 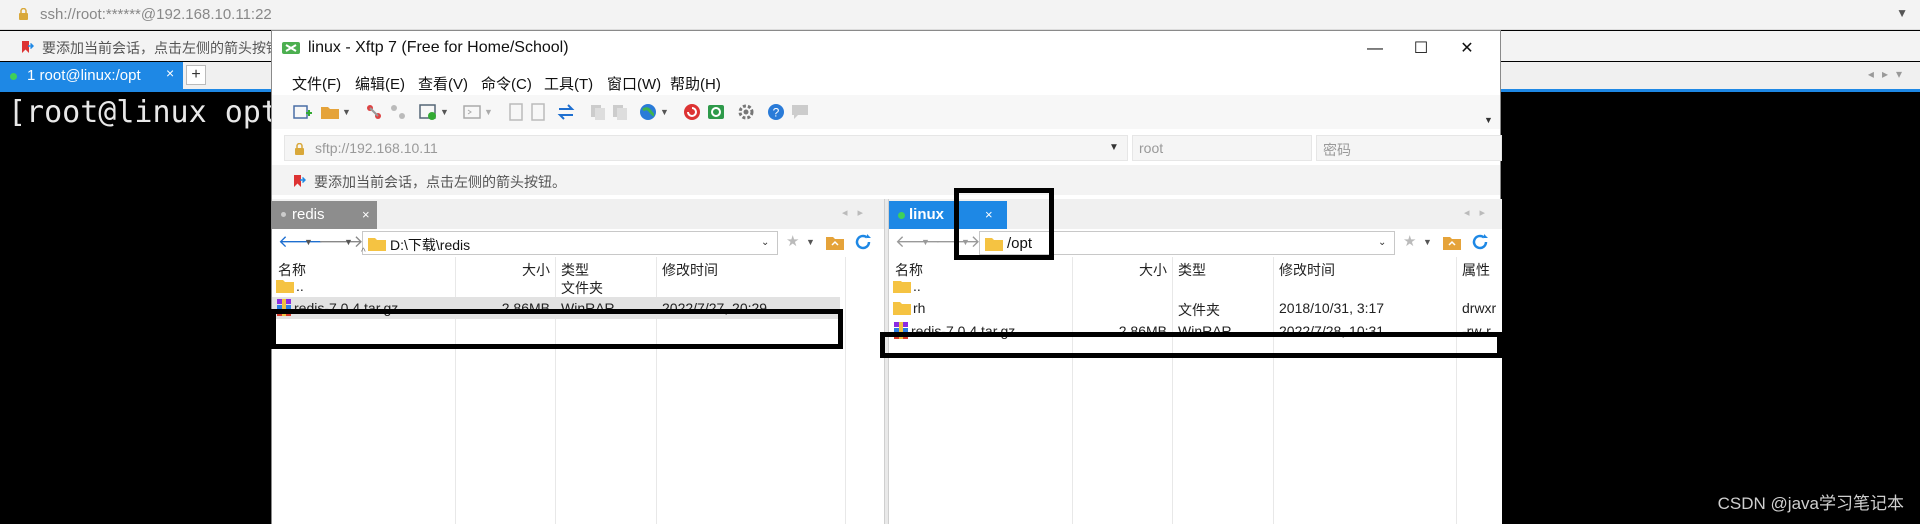 I want to click on properties-icon, so click(x=428, y=112).